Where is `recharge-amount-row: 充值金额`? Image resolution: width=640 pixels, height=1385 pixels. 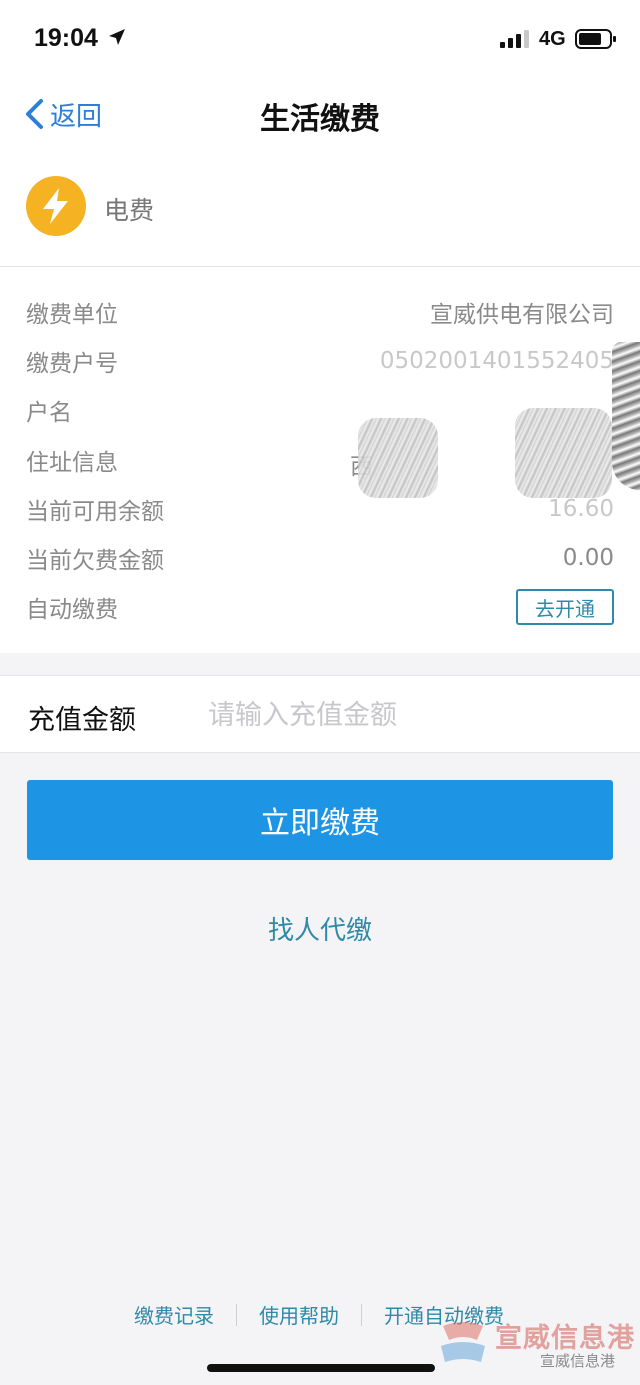 recharge-amount-row: 充值金额 is located at coordinates (320, 714).